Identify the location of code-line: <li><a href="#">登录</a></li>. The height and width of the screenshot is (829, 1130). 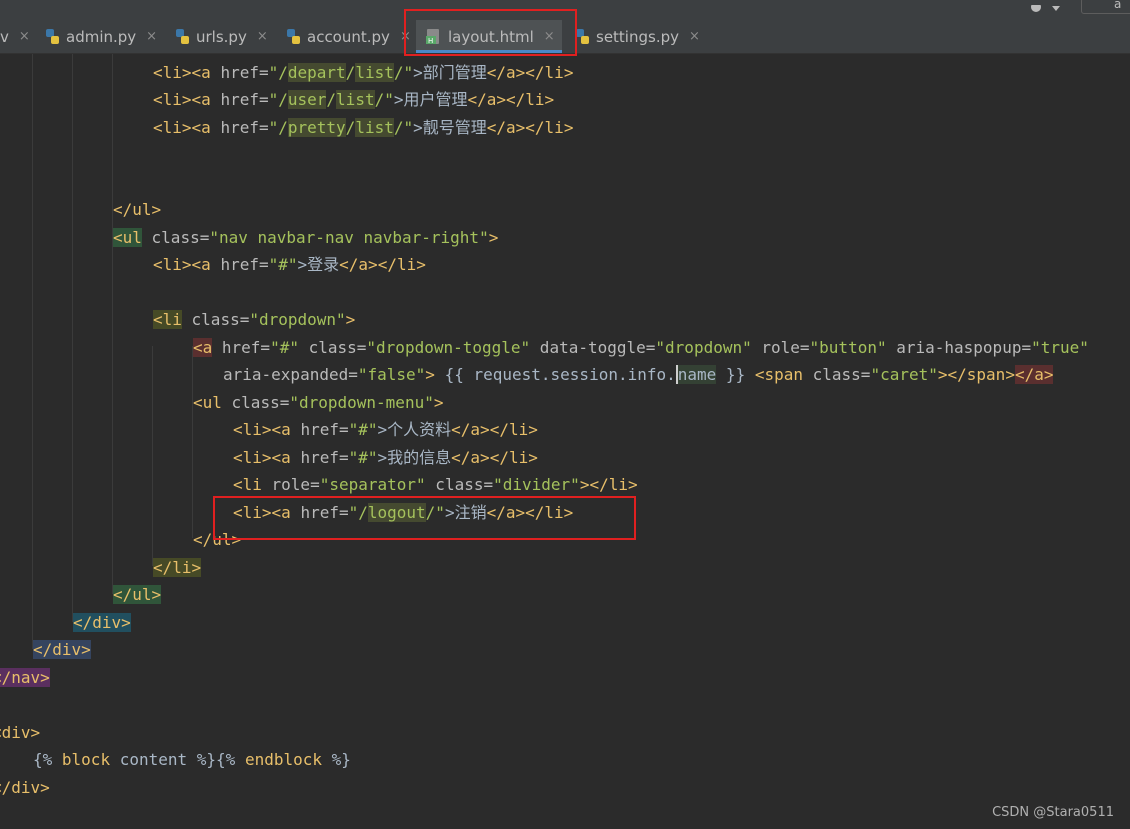
(289, 264).